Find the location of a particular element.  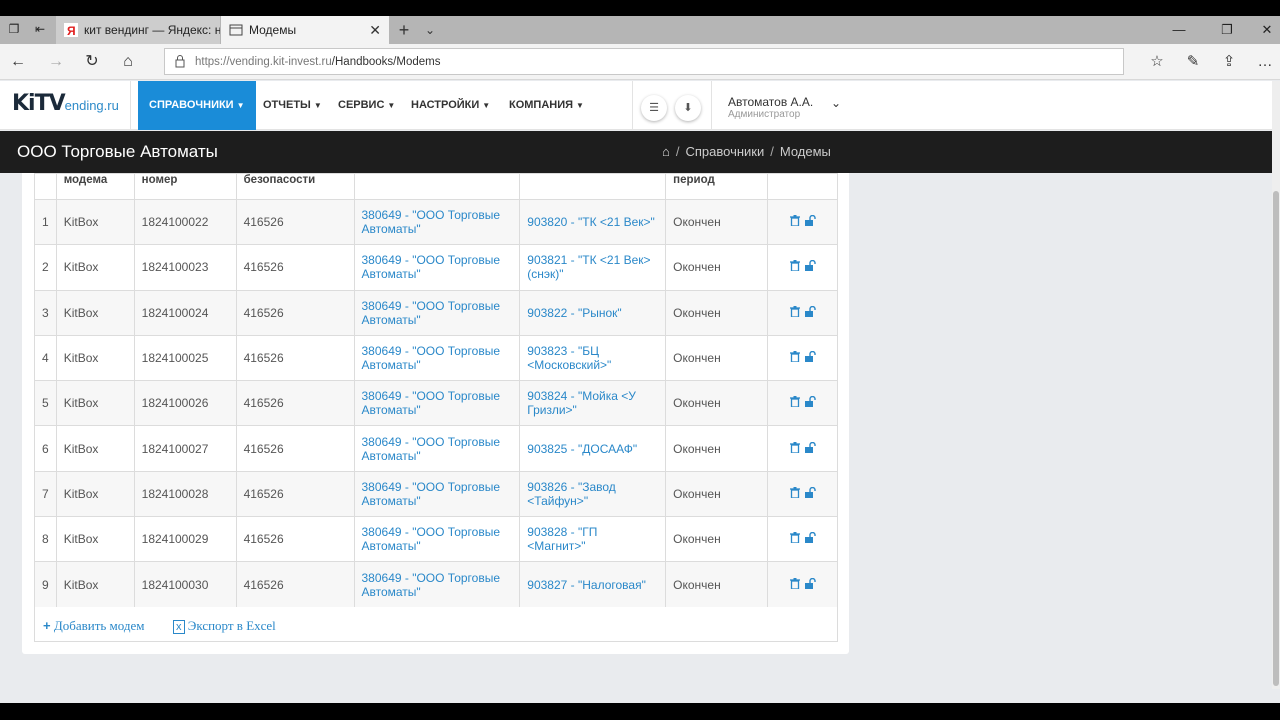

col-header: модема is located at coordinates (95, 186).